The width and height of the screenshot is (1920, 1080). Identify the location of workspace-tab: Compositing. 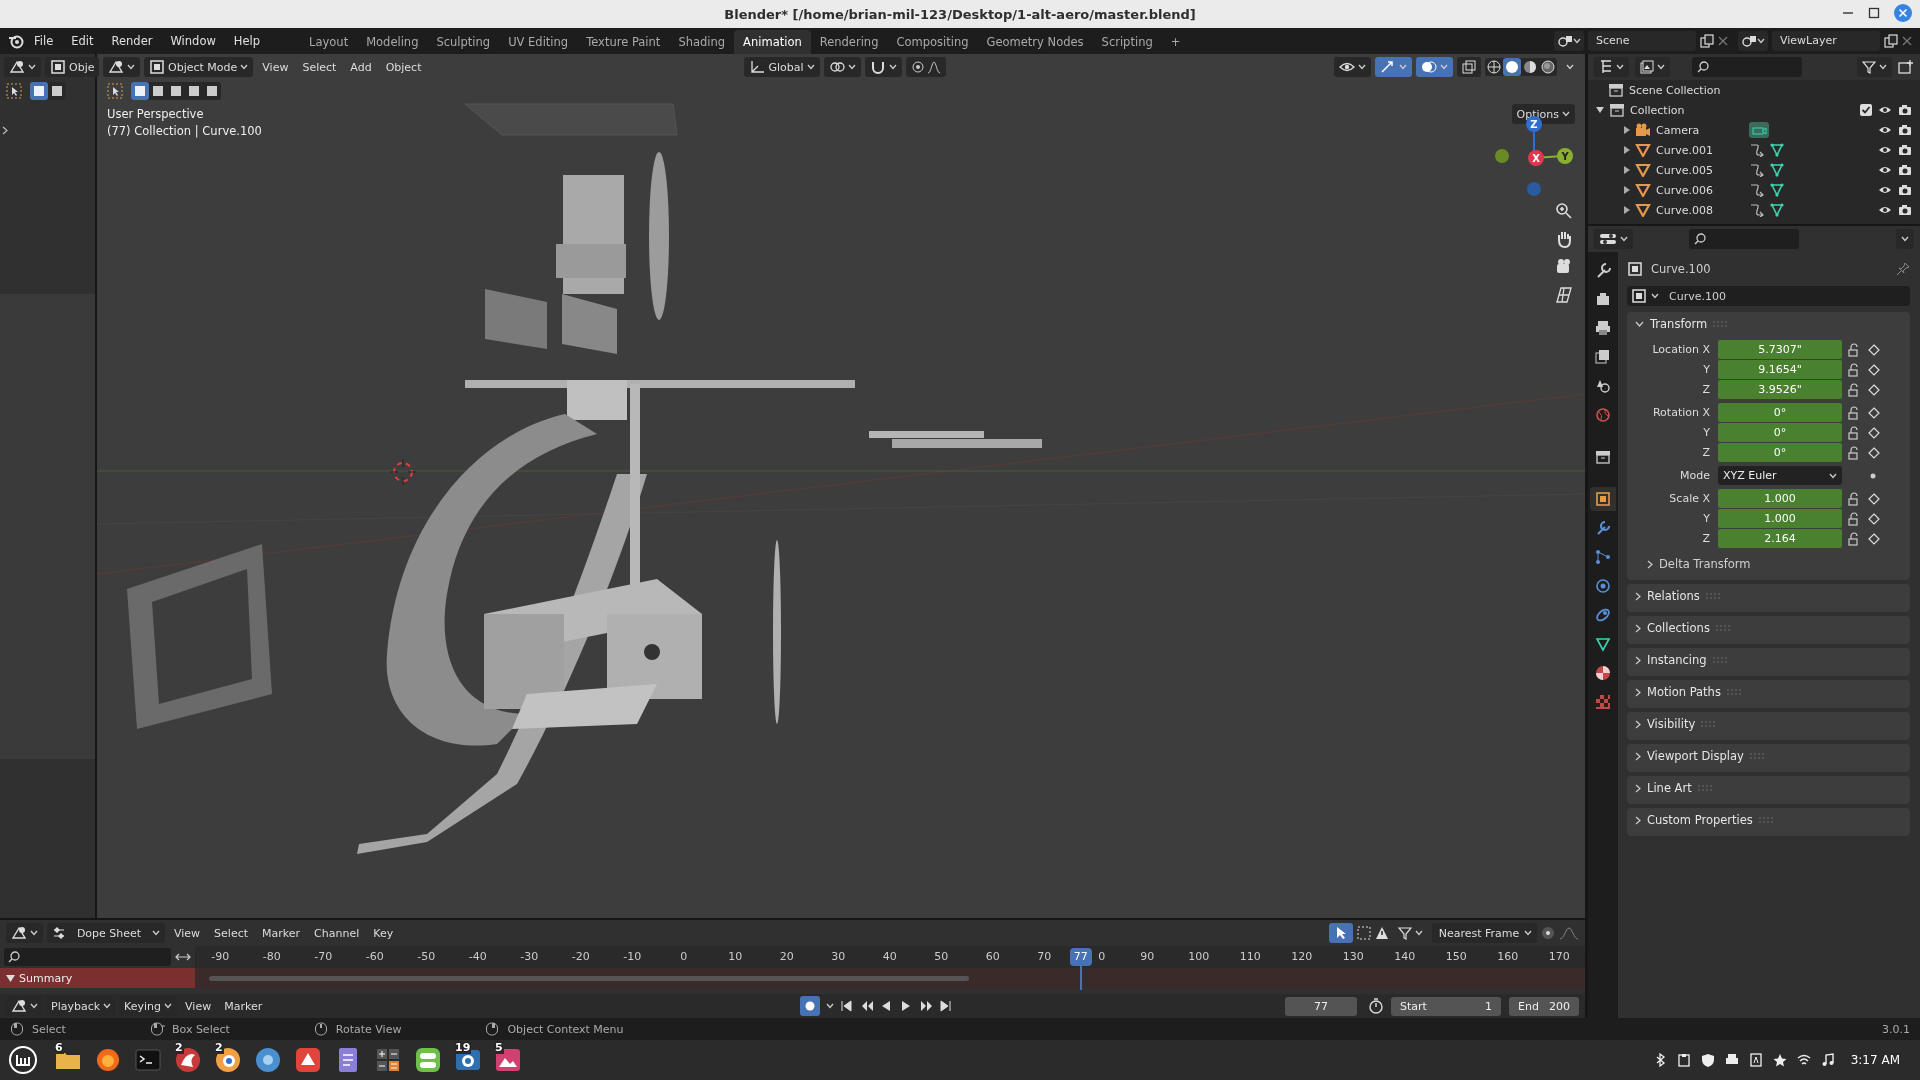
(932, 42).